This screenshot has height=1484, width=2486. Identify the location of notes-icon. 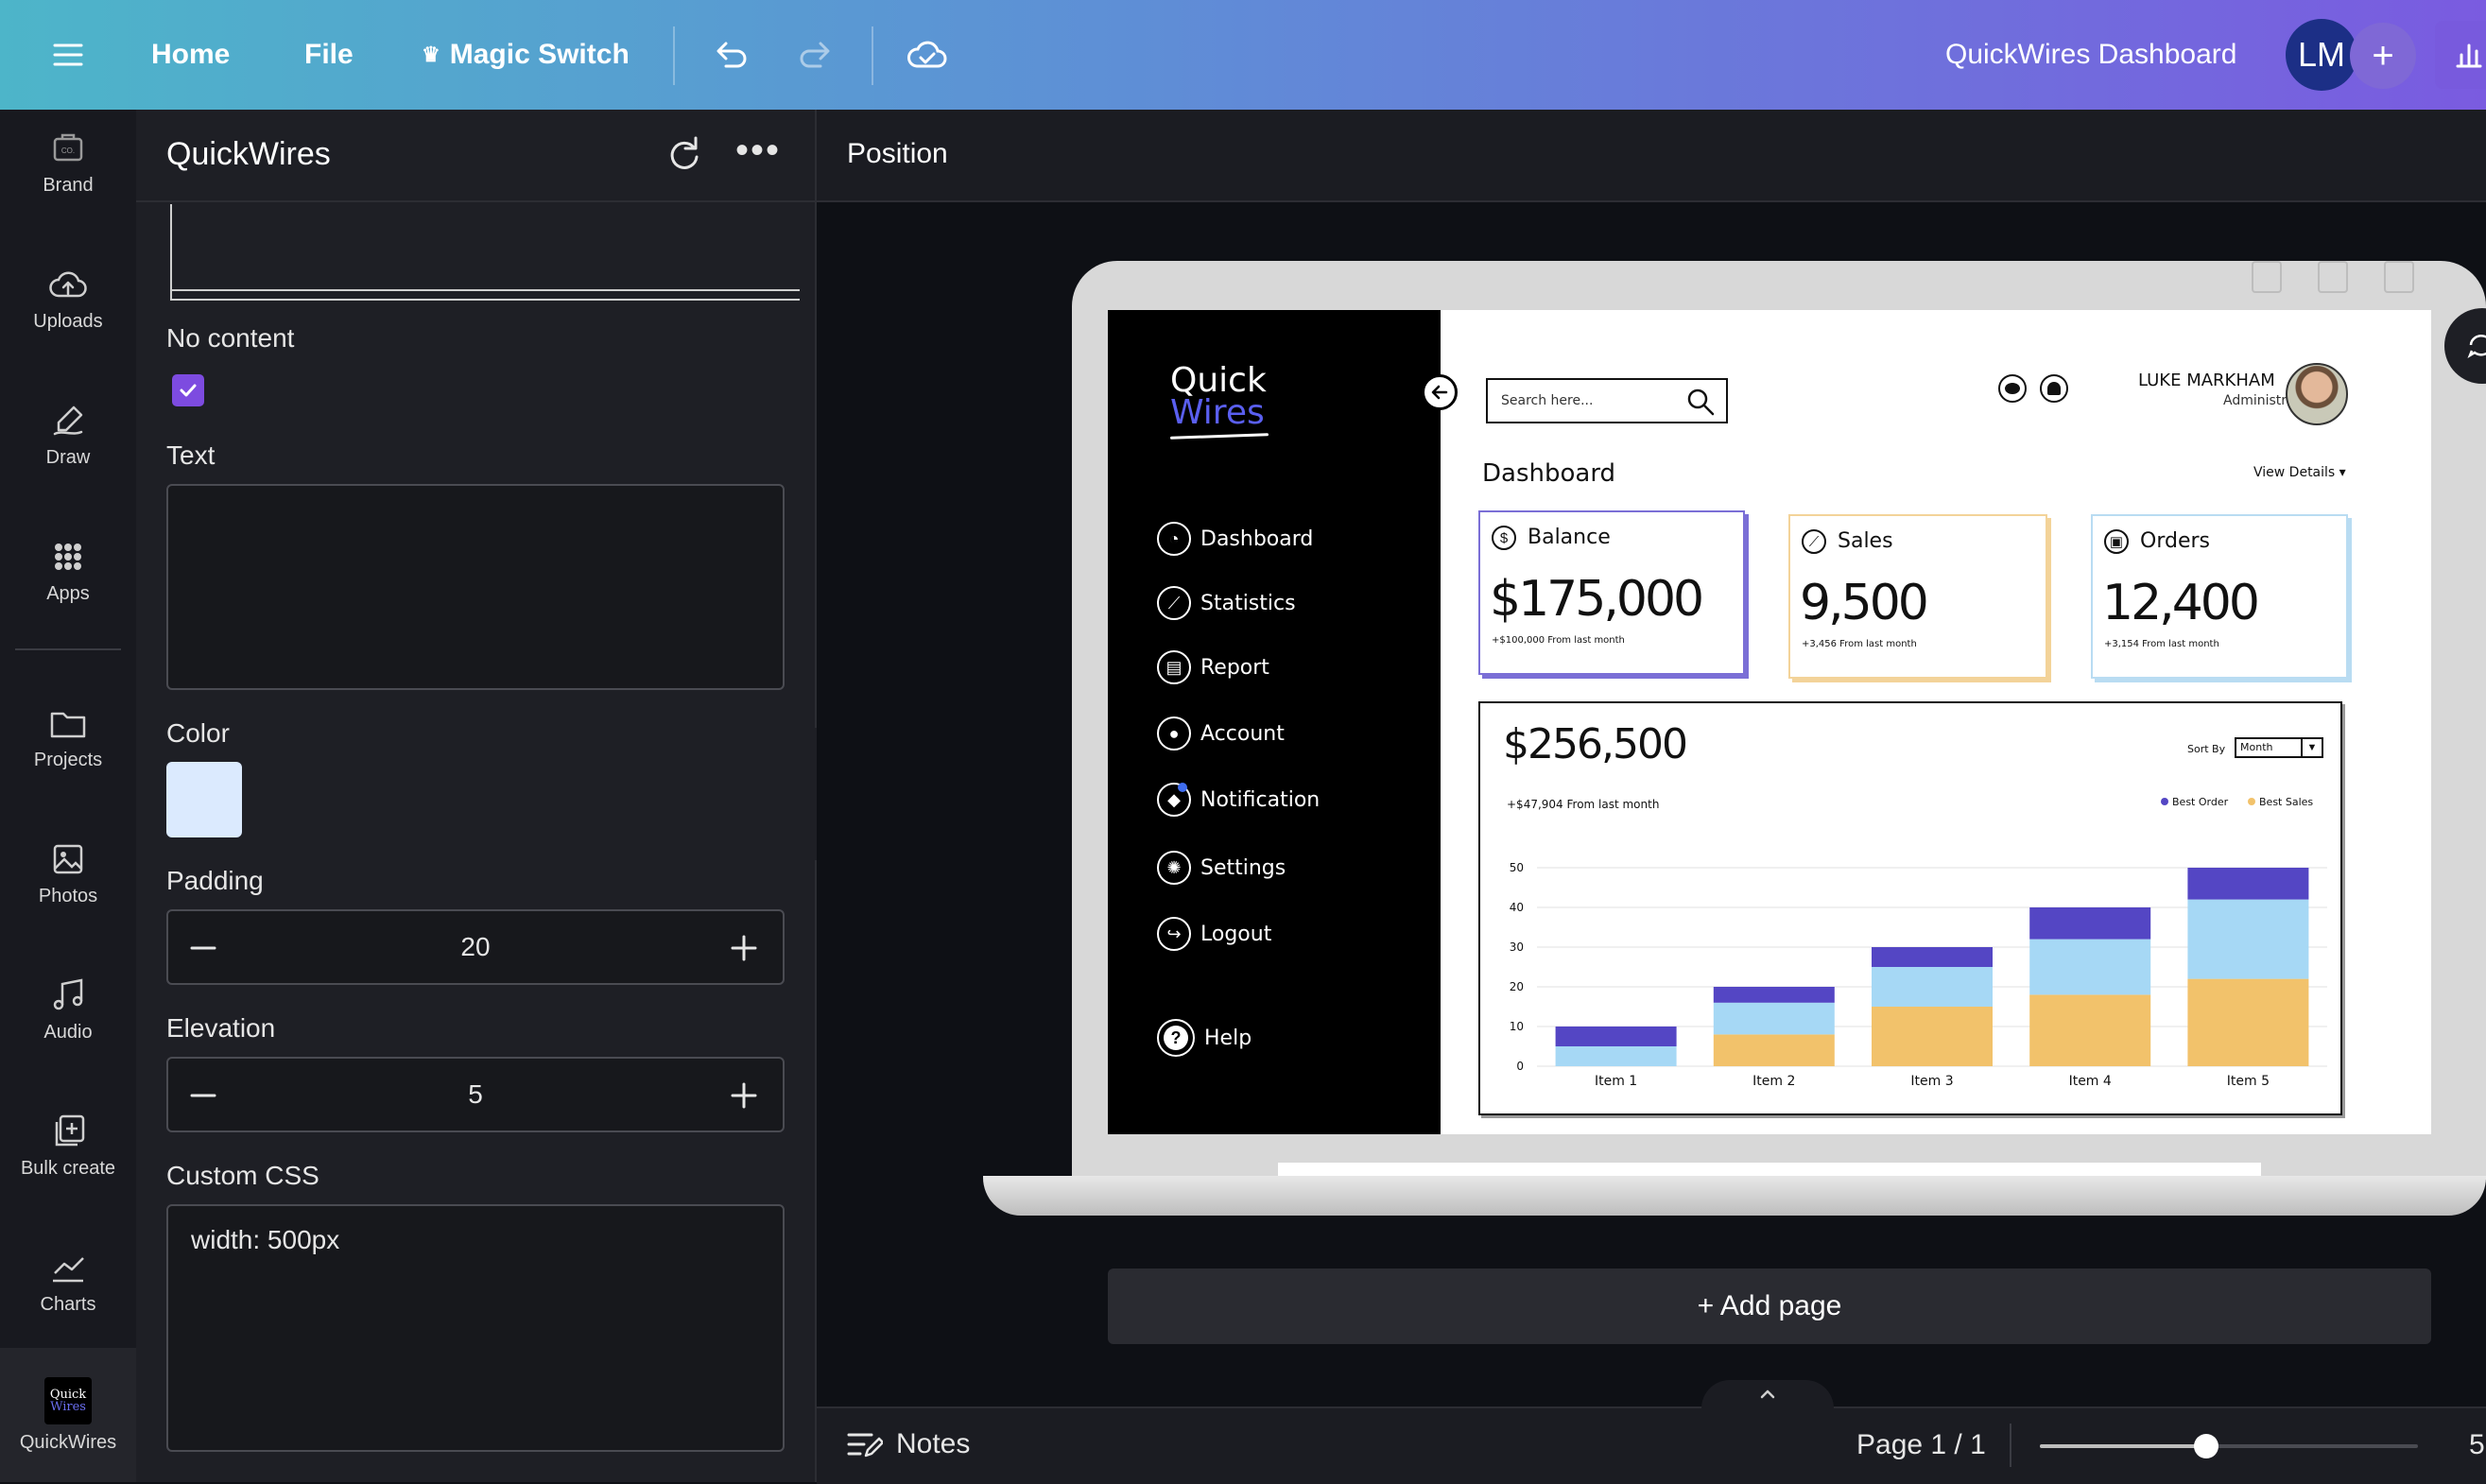
(865, 1446).